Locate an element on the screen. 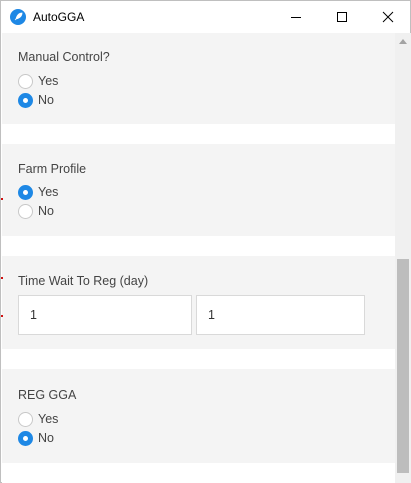 Image resolution: width=411 pixels, height=483 pixels. manual-control-yes-option: Yes is located at coordinates (38, 81).